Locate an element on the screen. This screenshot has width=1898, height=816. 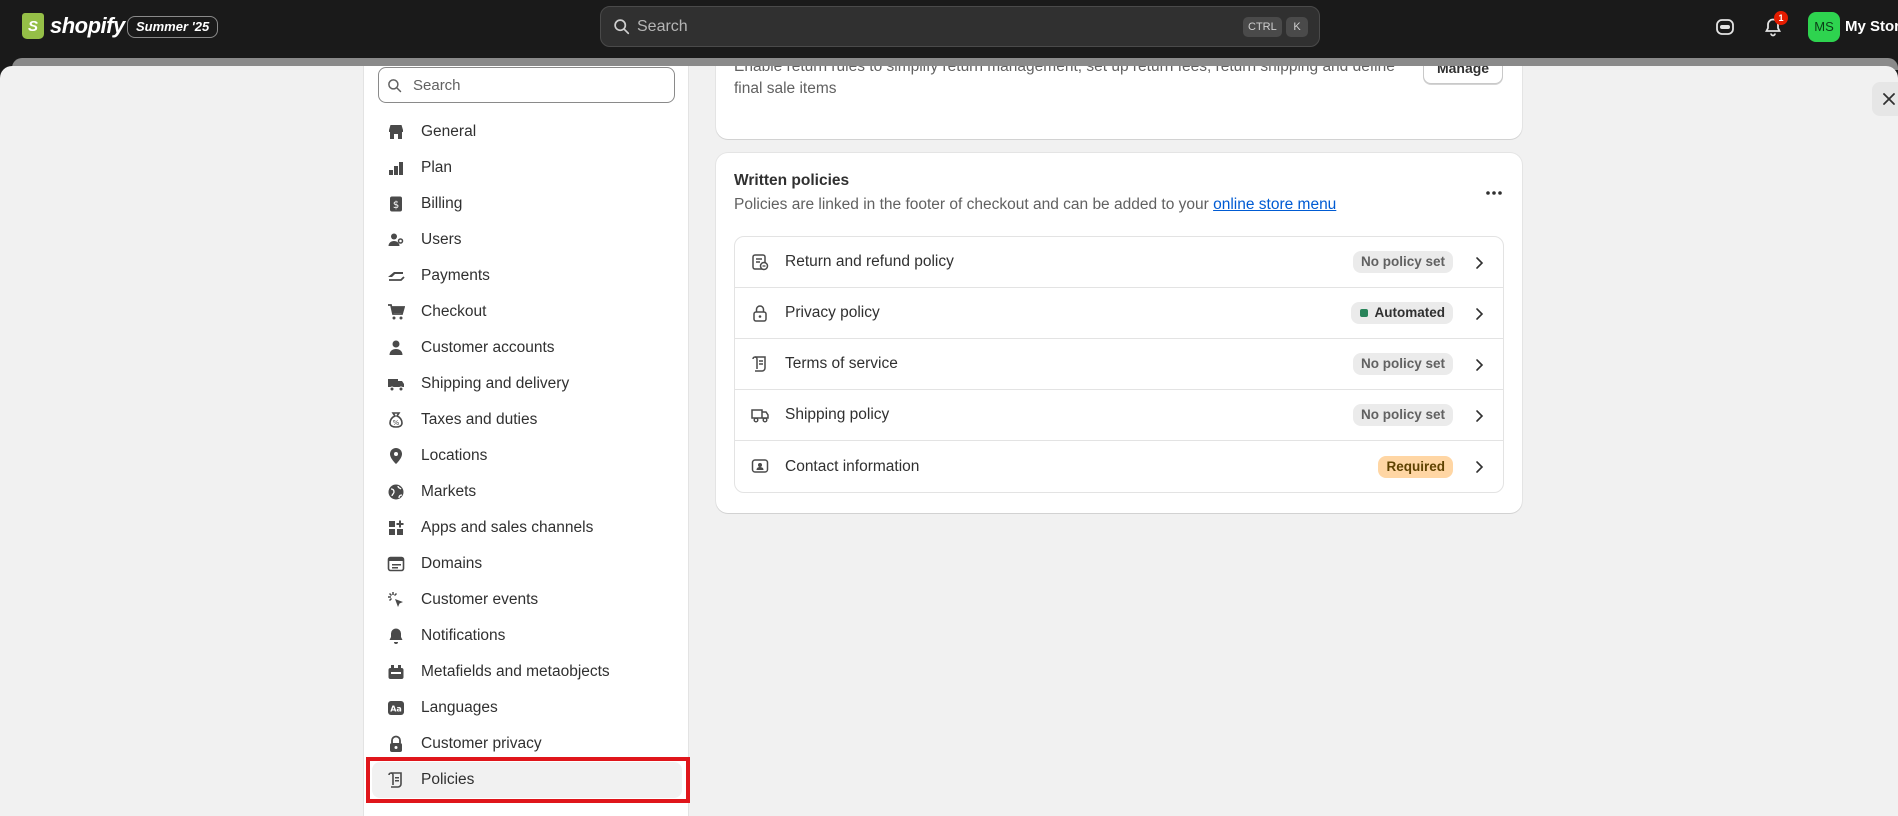
sidebar-item-markets: Markets is located at coordinates (527, 492).